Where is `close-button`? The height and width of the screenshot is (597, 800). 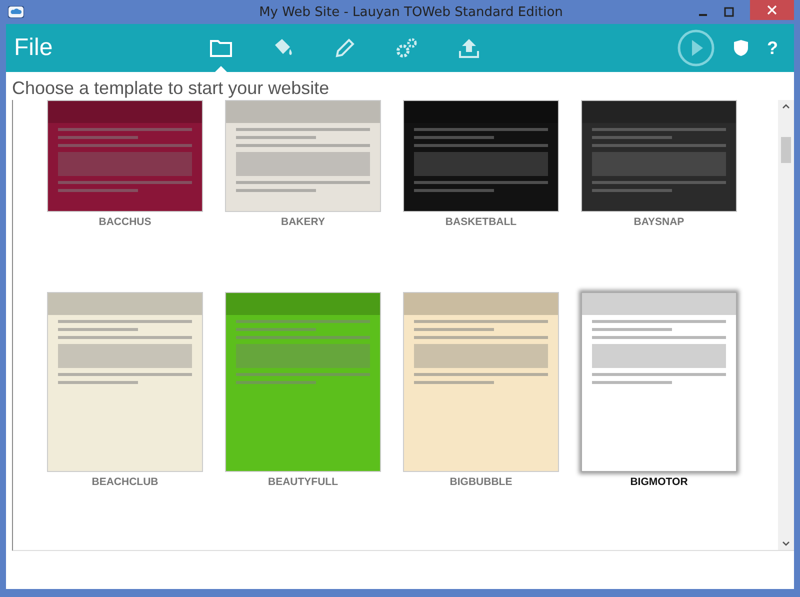
close-button is located at coordinates (772, 10).